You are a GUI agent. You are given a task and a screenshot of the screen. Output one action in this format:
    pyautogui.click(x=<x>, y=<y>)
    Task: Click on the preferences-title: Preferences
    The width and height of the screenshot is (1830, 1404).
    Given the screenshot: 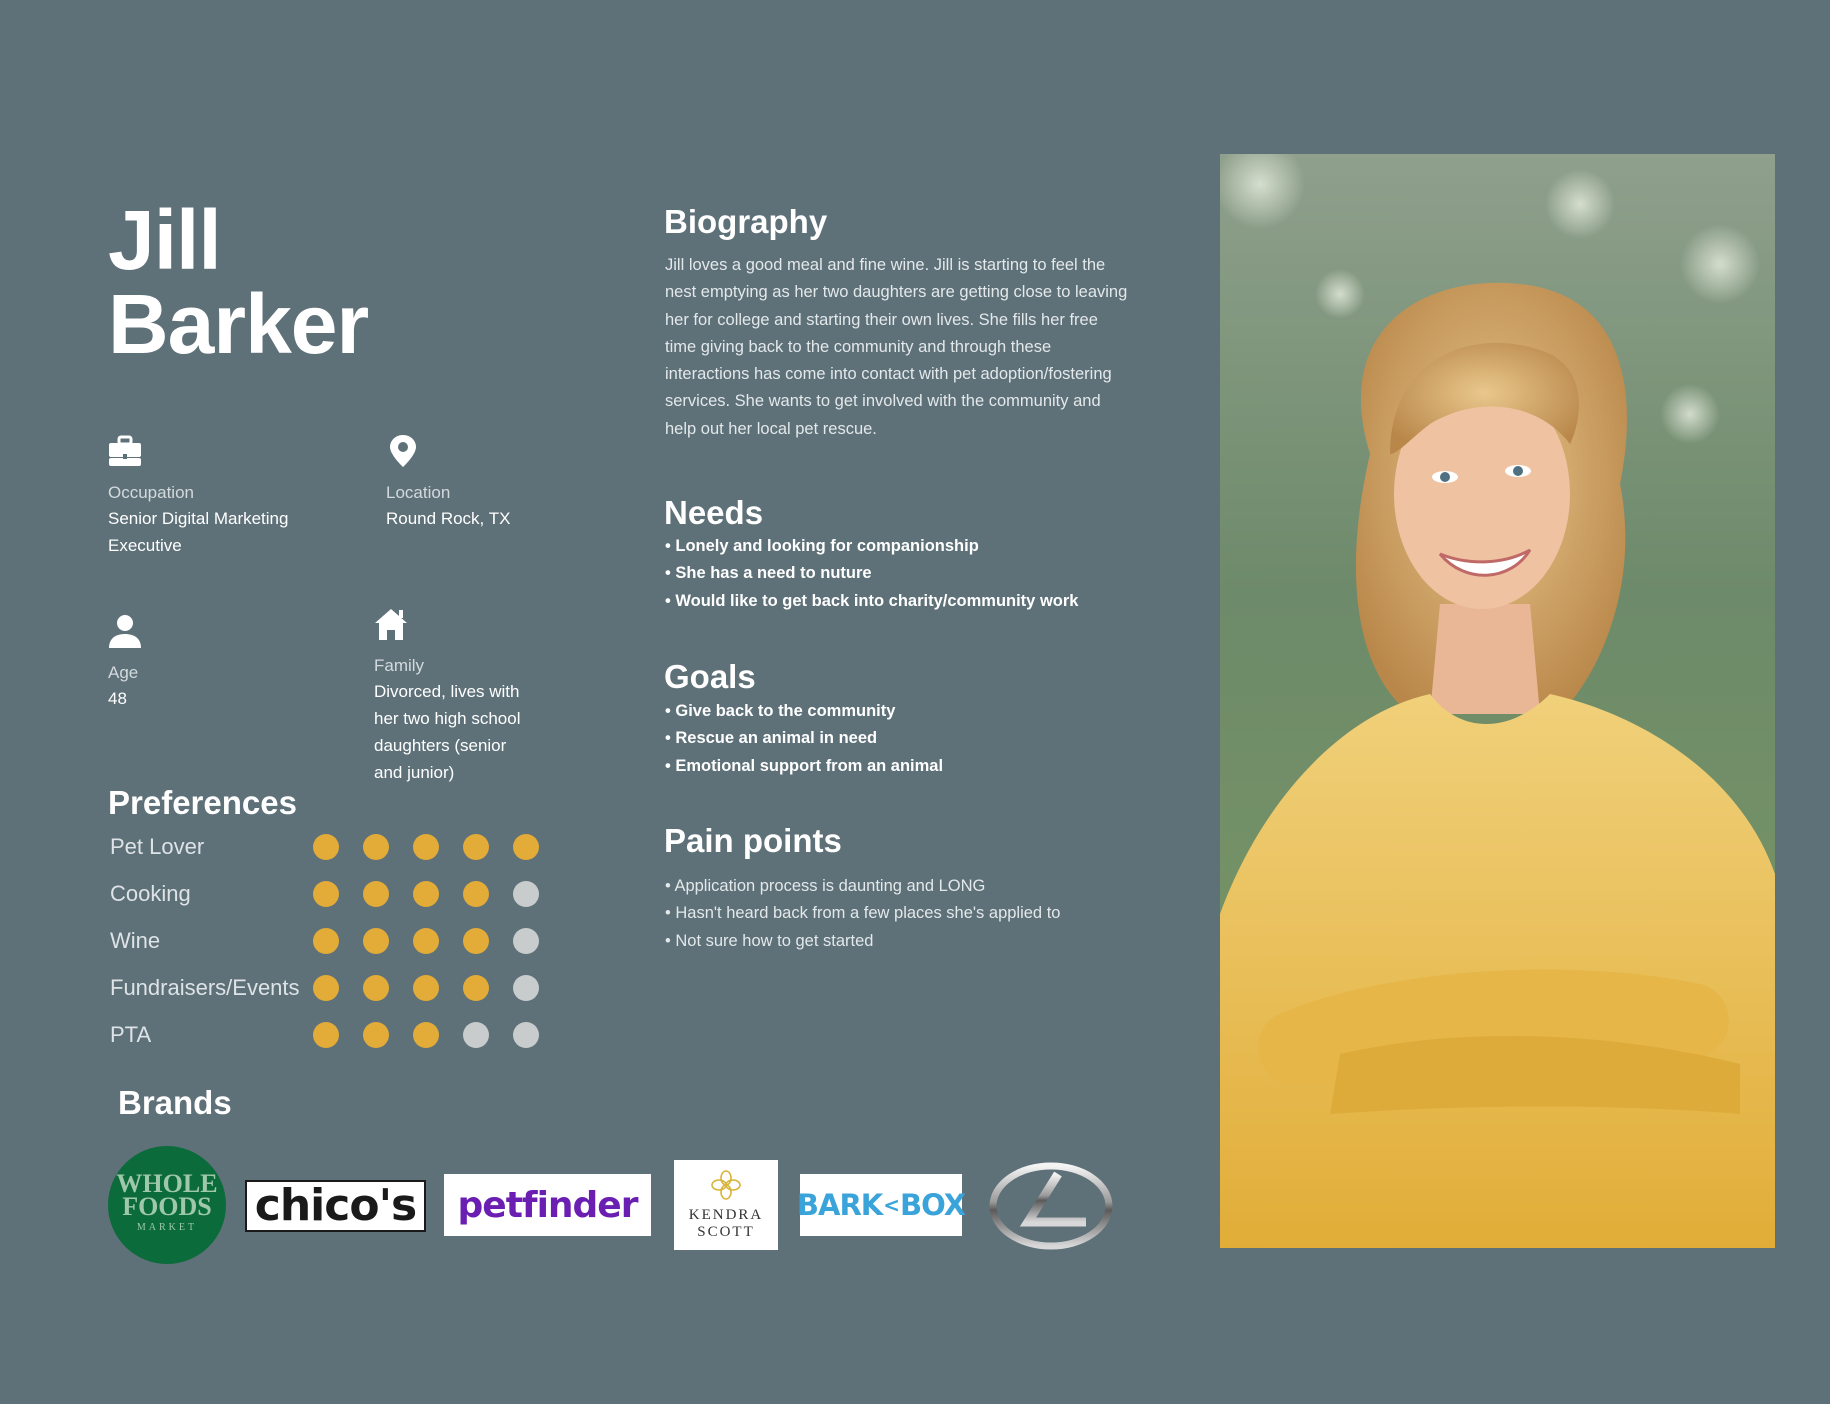 What is the action you would take?
    pyautogui.click(x=202, y=802)
    